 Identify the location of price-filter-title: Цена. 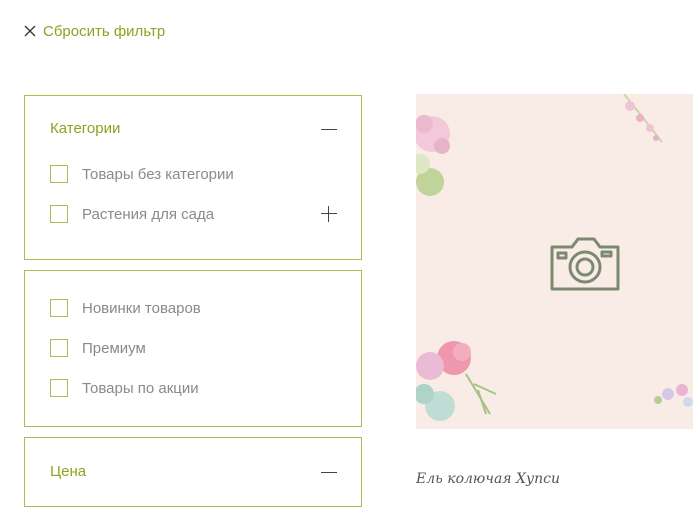
(68, 471).